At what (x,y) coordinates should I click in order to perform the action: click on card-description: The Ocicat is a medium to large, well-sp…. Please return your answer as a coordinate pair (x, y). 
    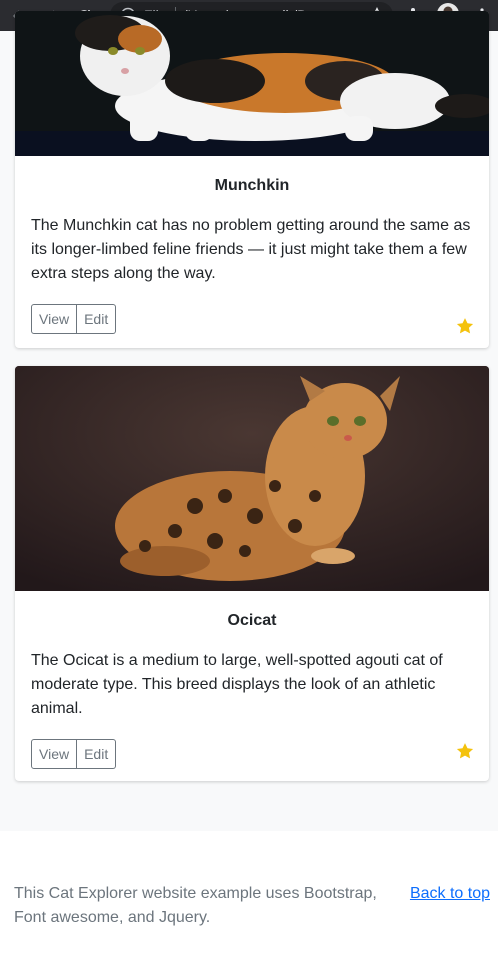
    Looking at the image, I should click on (237, 684).